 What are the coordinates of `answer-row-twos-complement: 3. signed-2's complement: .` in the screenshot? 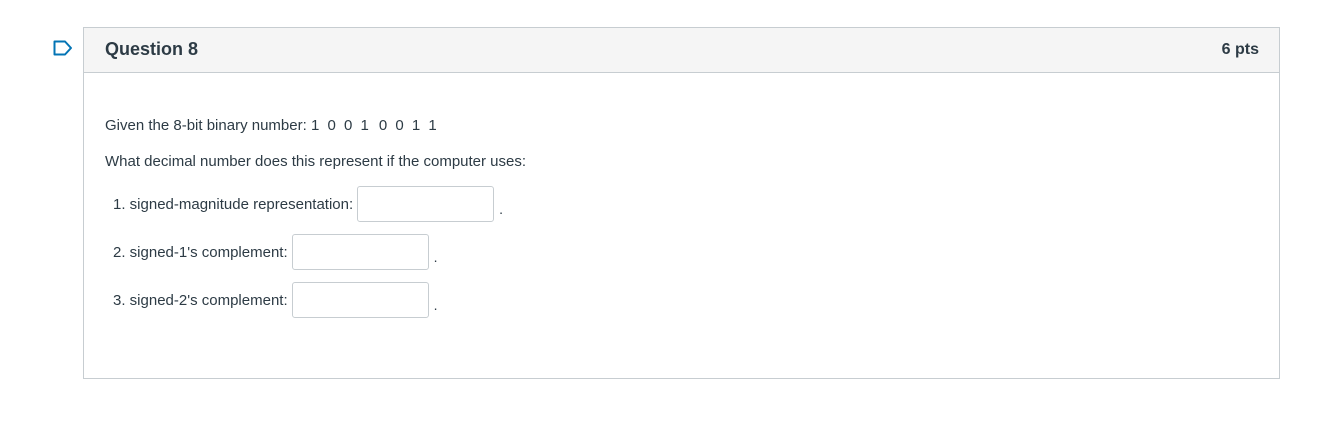 It's located at (275, 300).